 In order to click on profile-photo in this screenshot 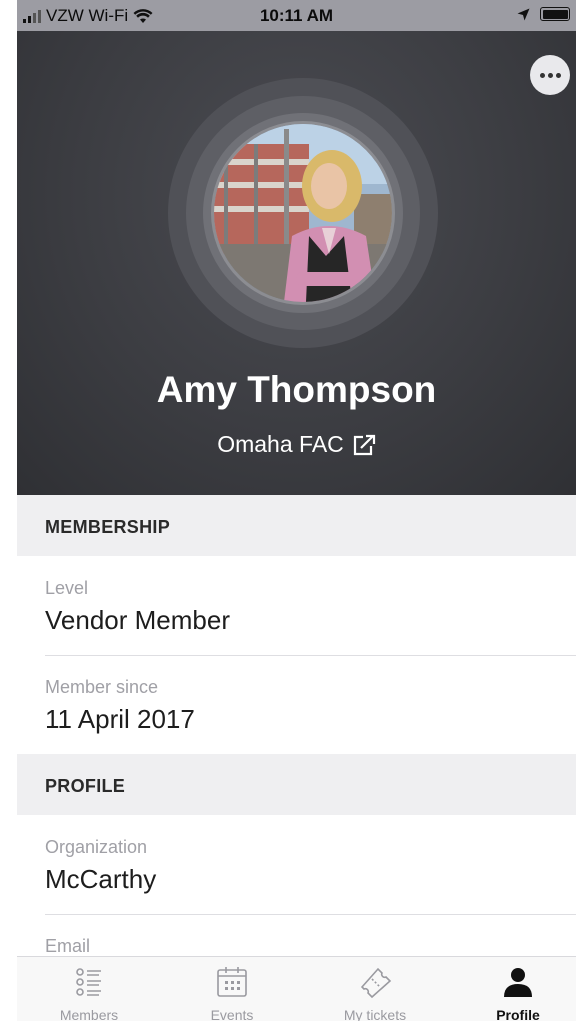, I will do `click(303, 213)`.